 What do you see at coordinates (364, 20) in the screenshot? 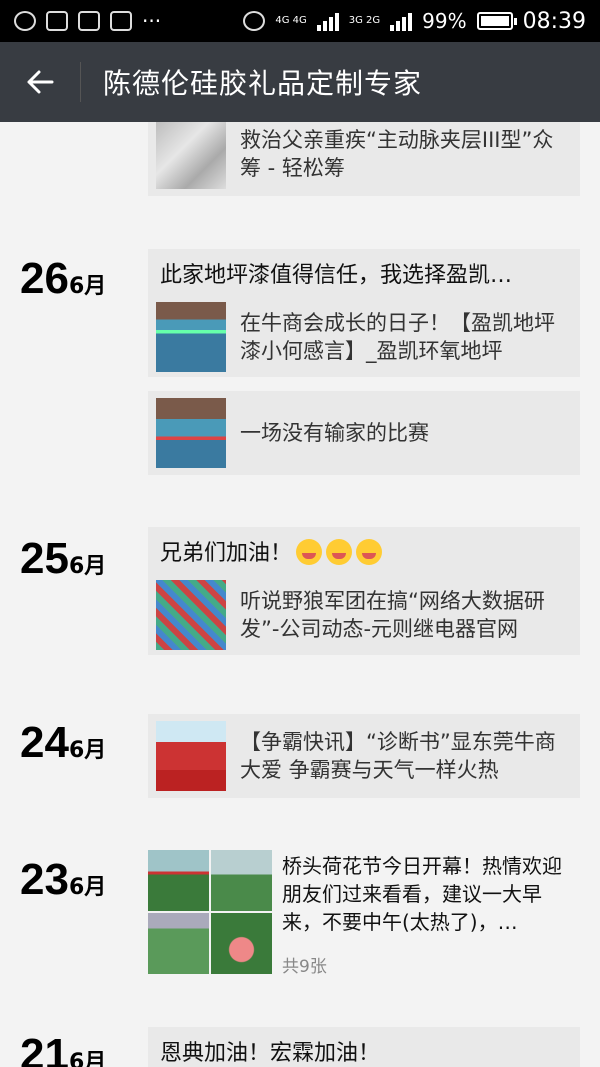
I see `network-3g: 3G 2G` at bounding box center [364, 20].